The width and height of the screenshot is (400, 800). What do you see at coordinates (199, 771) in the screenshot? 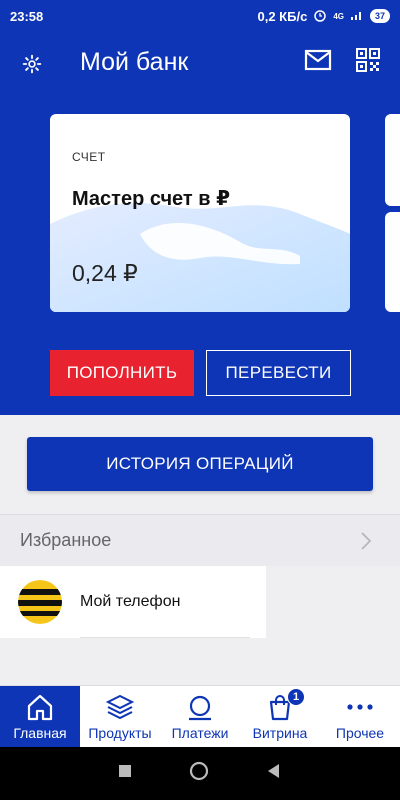
I see `circle-icon` at bounding box center [199, 771].